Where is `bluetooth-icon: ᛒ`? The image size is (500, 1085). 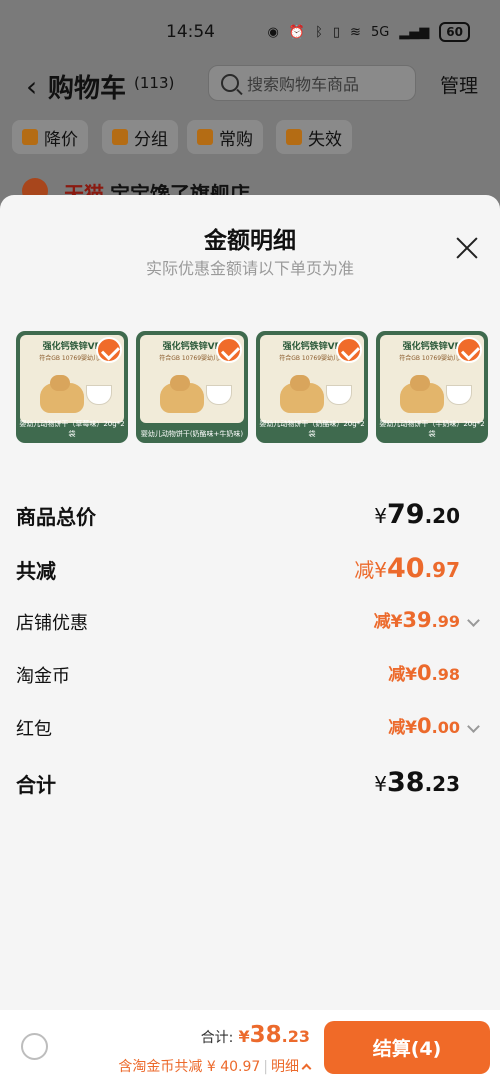 bluetooth-icon: ᛒ is located at coordinates (319, 32).